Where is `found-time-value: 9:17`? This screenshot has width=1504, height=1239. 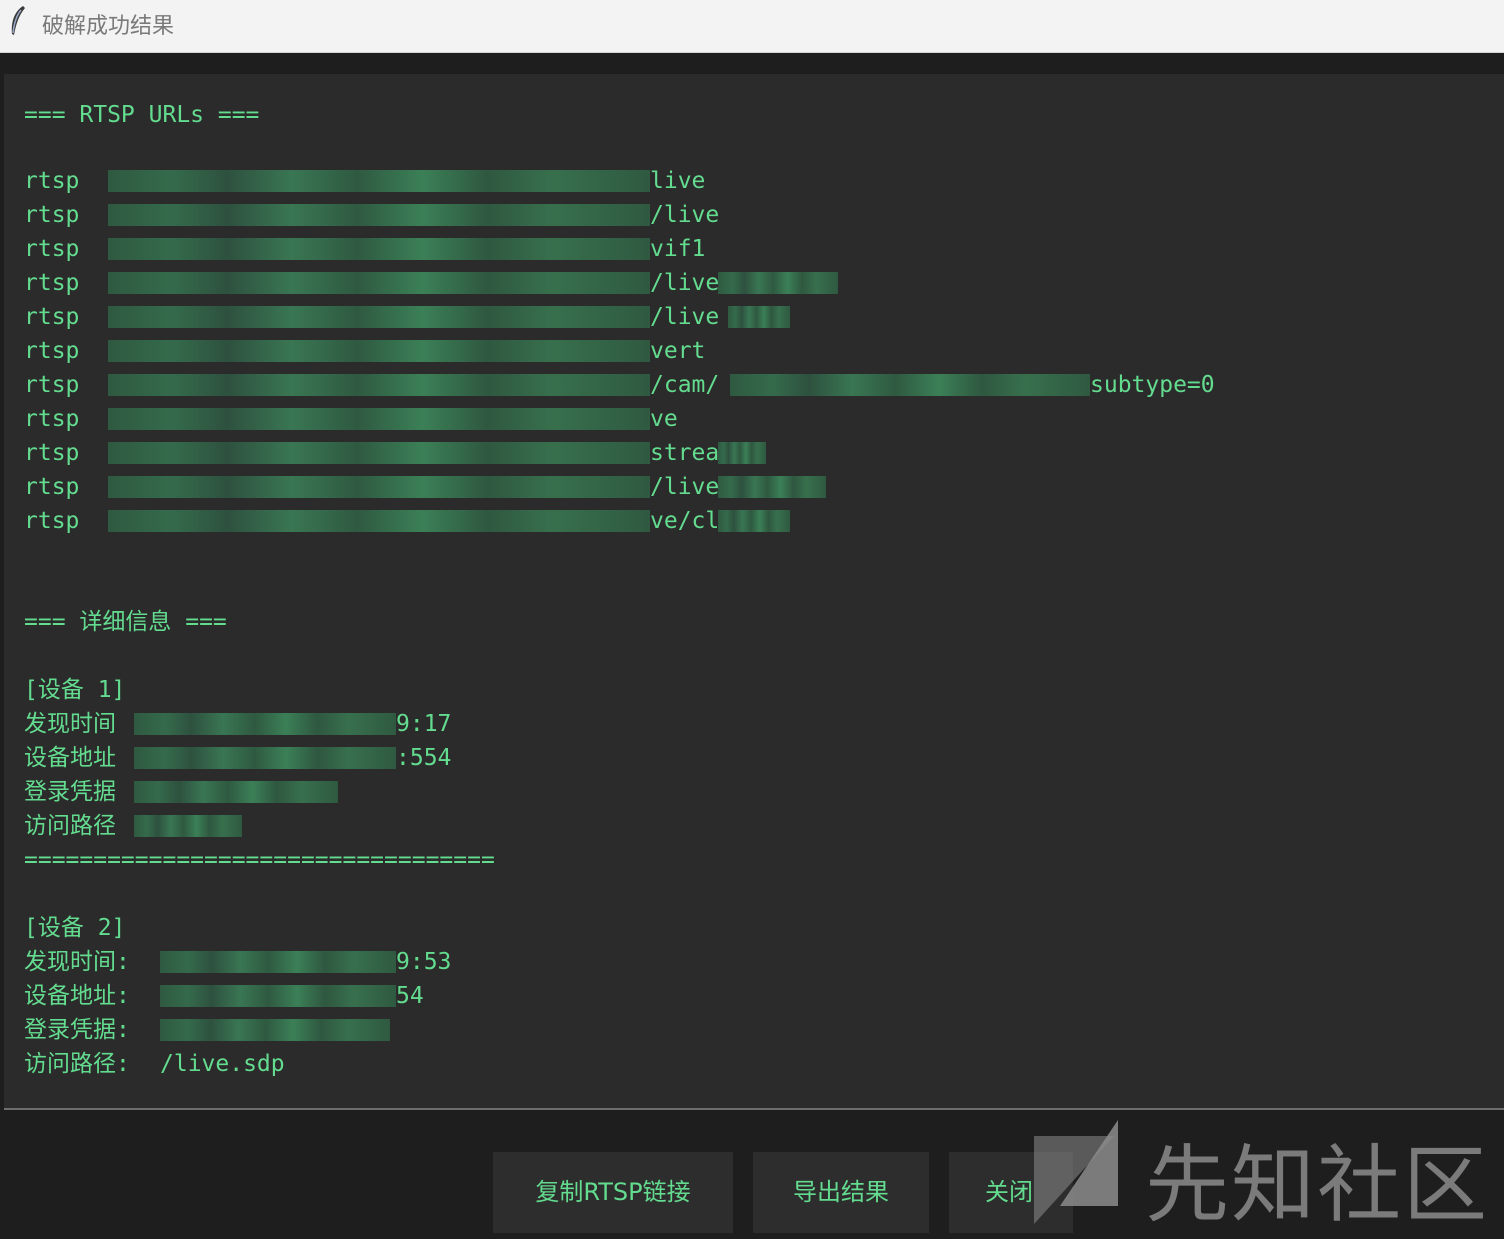
found-time-value: 9:17 is located at coordinates (424, 724).